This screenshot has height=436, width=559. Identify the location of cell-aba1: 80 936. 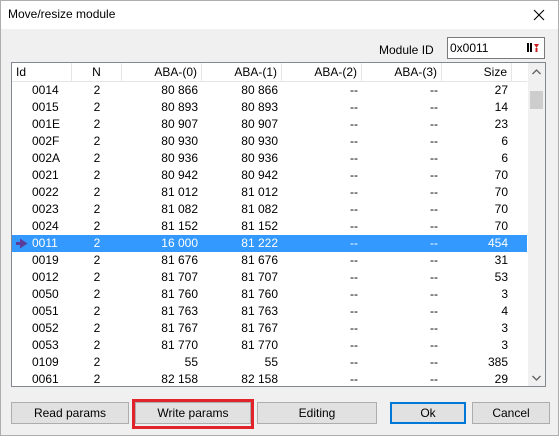
(259, 158).